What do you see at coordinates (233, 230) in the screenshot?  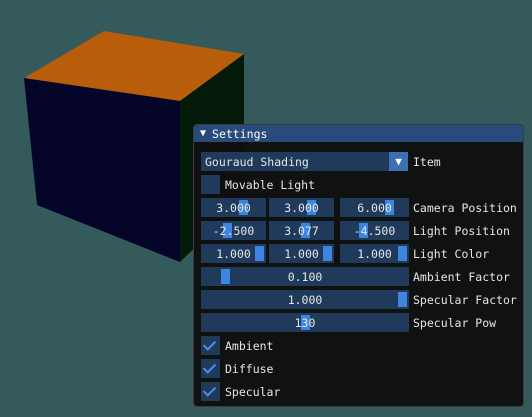 I see `light-position-x: -2.500` at bounding box center [233, 230].